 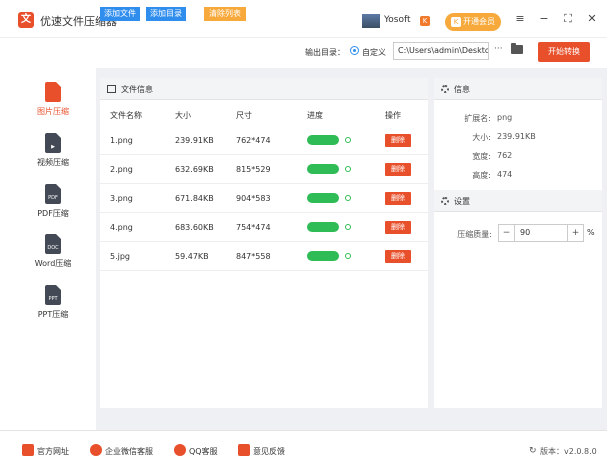 I want to click on file-panel-title: 文件信息, so click(x=137, y=89).